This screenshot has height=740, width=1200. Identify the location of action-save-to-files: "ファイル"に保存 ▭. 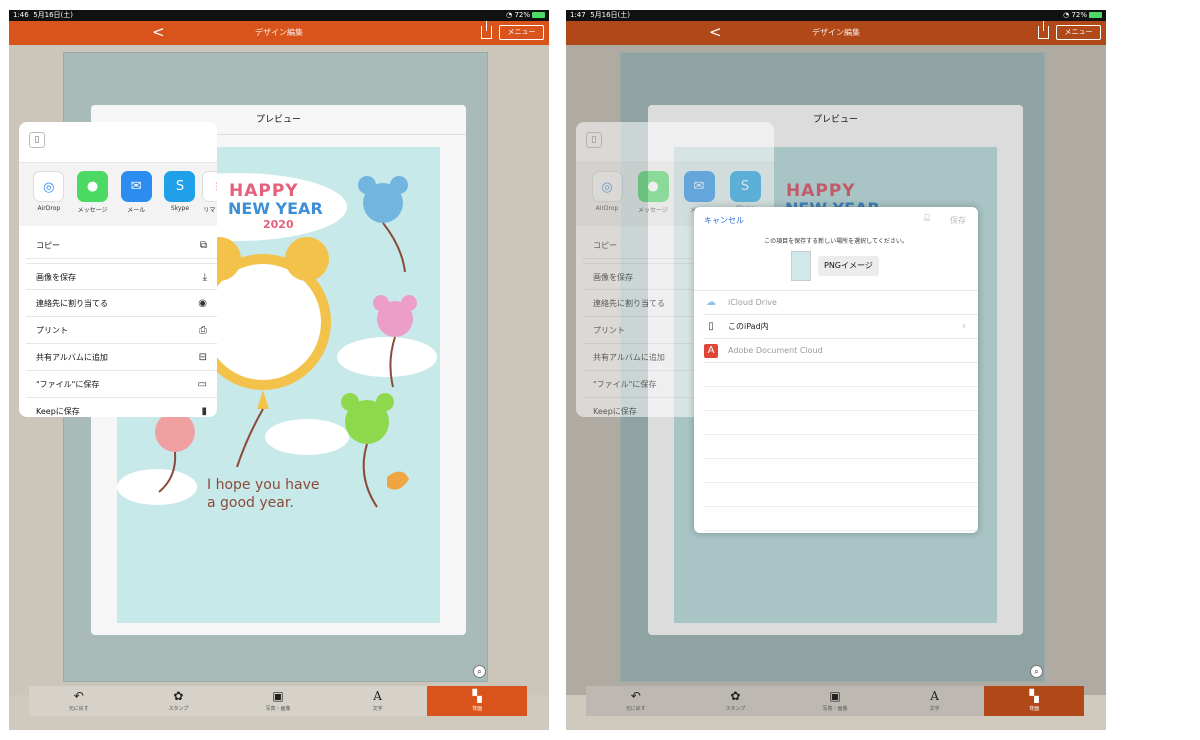
(121, 384).